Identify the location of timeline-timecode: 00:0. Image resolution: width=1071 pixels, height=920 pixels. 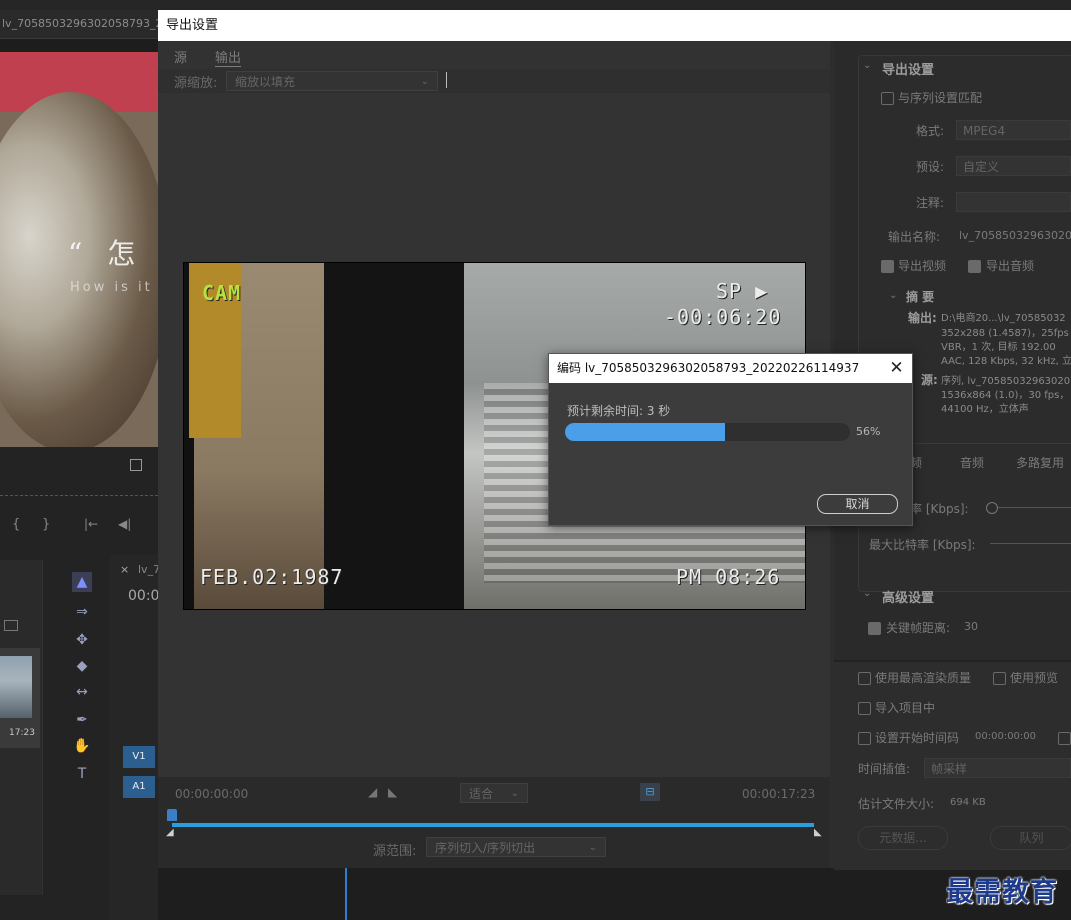
(143, 596).